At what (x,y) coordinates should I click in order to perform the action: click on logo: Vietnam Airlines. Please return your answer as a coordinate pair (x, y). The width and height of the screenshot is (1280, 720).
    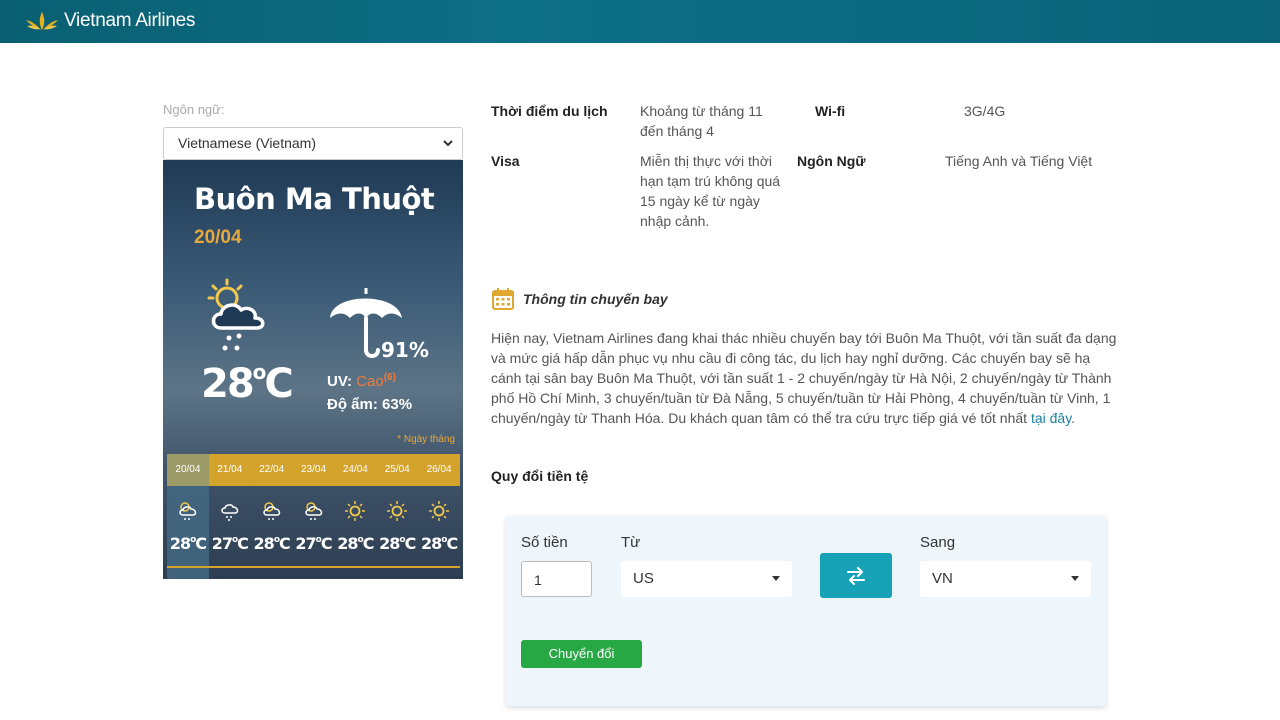
    Looking at the image, I should click on (109, 21).